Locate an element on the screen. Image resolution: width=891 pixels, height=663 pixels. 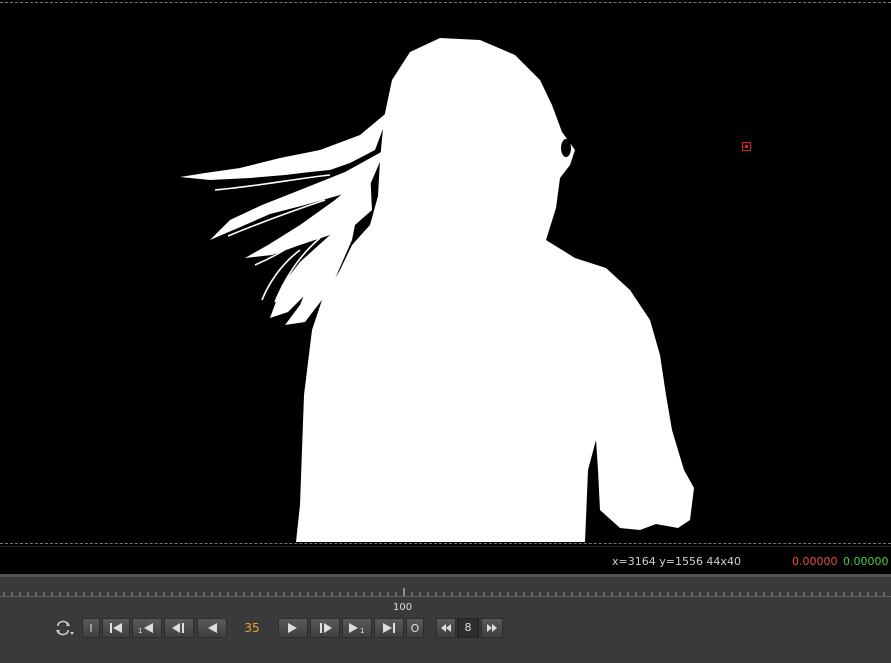
step-forward-increment-icon: 1 is located at coordinates (356, 628).